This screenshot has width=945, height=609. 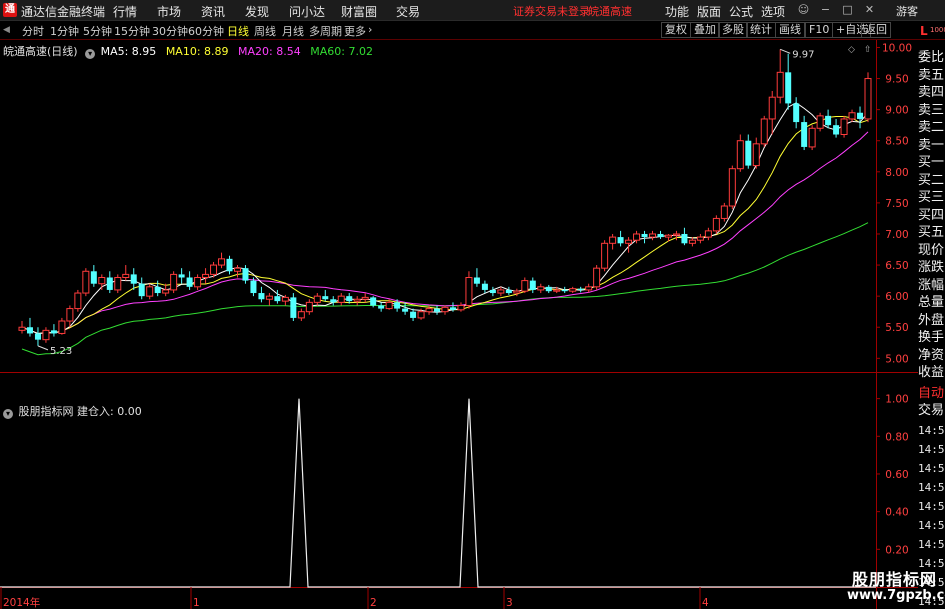 I want to click on minimize-icon: −, so click(x=825, y=9).